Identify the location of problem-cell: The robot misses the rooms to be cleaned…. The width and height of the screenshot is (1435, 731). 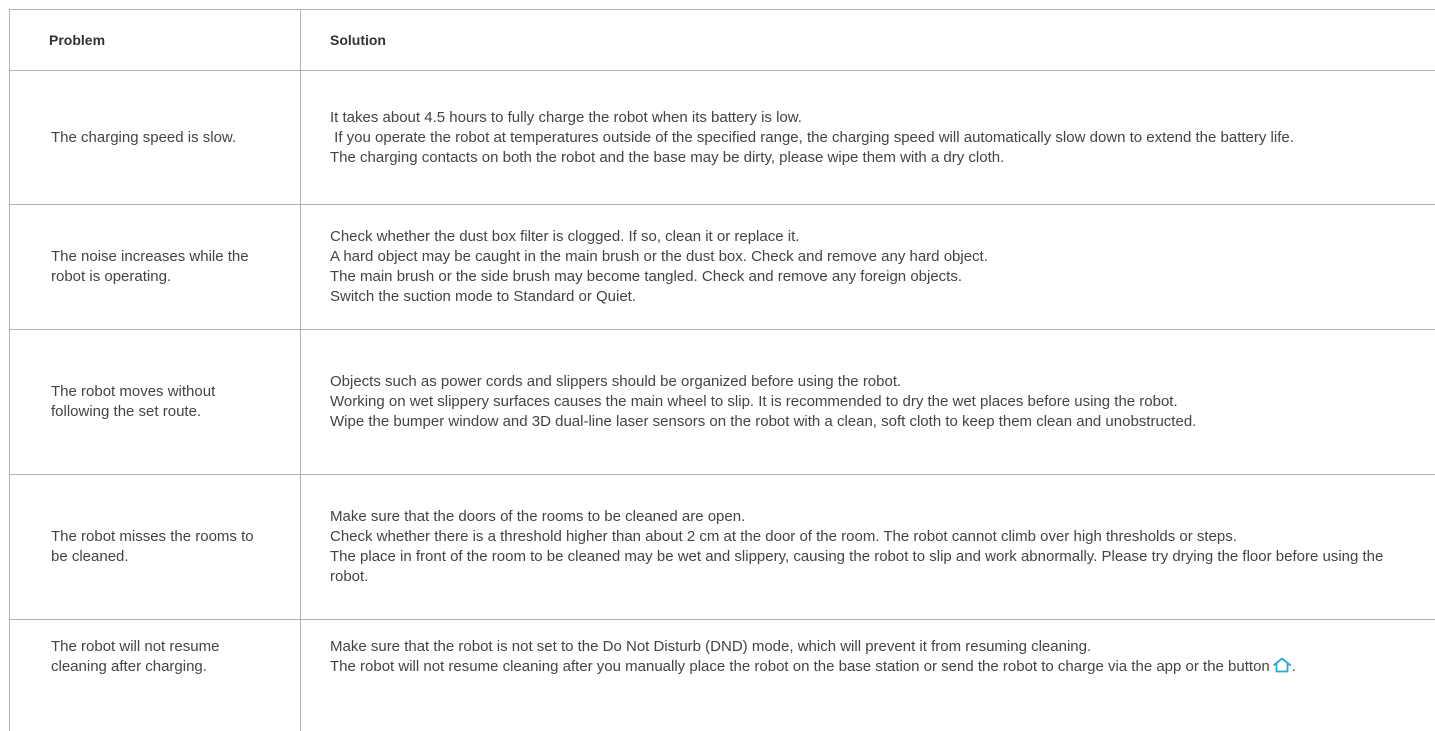
(155, 547).